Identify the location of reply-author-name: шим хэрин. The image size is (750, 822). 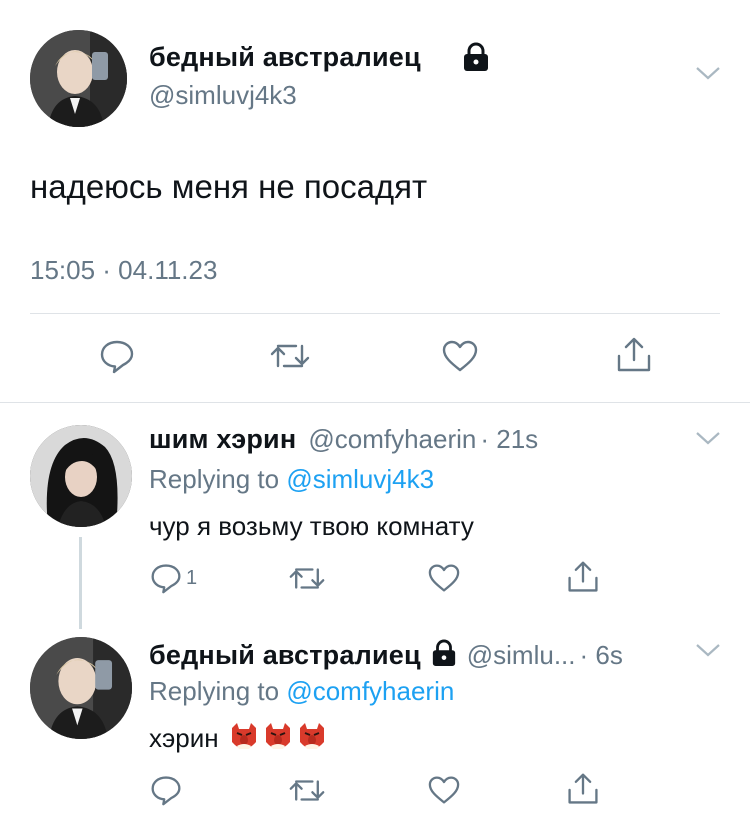
(222, 439).